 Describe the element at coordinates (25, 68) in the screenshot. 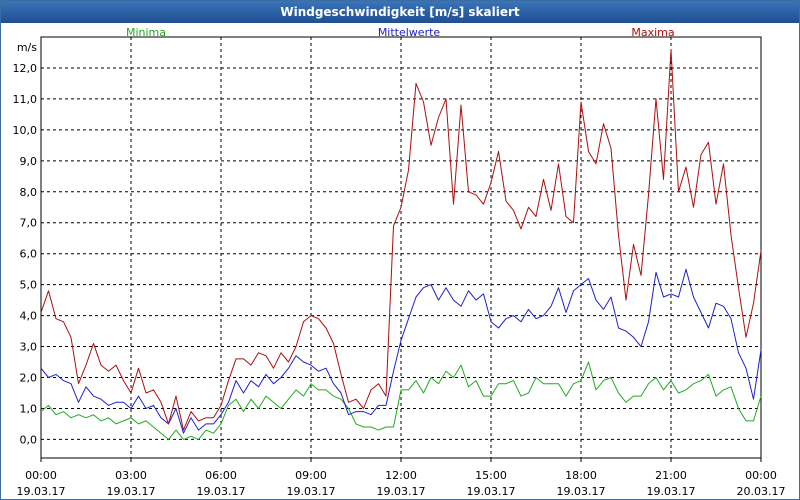

I see `y-tick-label: 12,0` at that location.